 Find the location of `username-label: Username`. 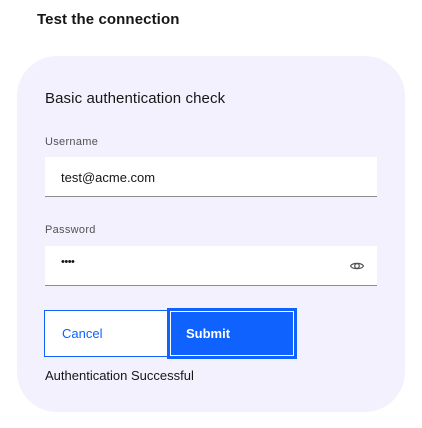

username-label: Username is located at coordinates (72, 142).